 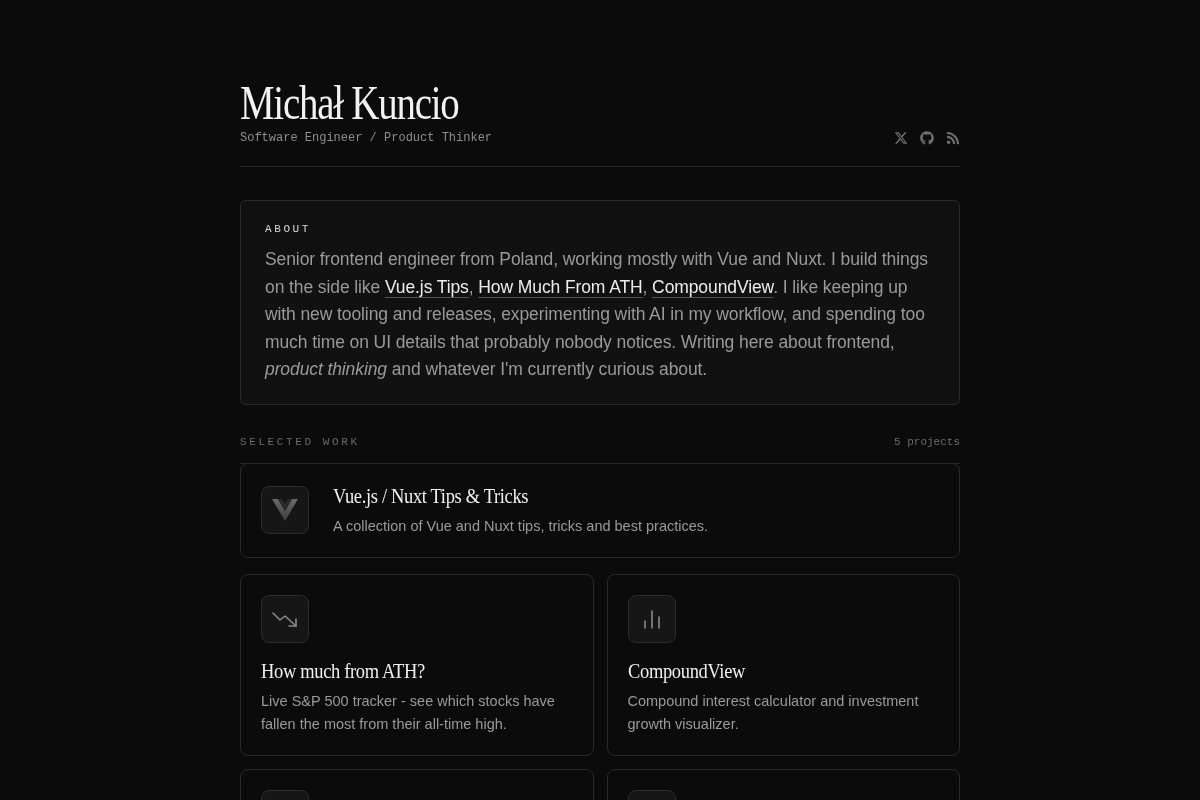 What do you see at coordinates (600, 510) in the screenshot?
I see `featured-project-card: Vue.js / Nuxt Tips & Tricks A collection of Vue and Nuxt tips, tricks and best practices.` at bounding box center [600, 510].